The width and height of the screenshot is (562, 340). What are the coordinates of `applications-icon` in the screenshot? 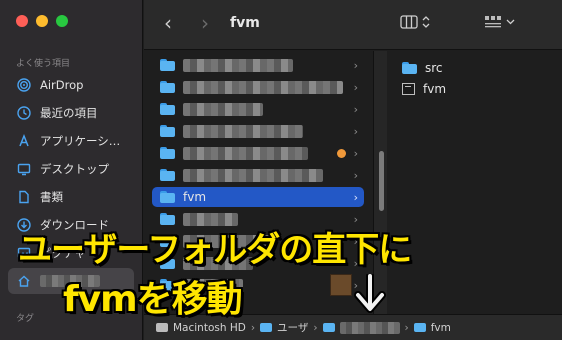 It's located at (24, 141).